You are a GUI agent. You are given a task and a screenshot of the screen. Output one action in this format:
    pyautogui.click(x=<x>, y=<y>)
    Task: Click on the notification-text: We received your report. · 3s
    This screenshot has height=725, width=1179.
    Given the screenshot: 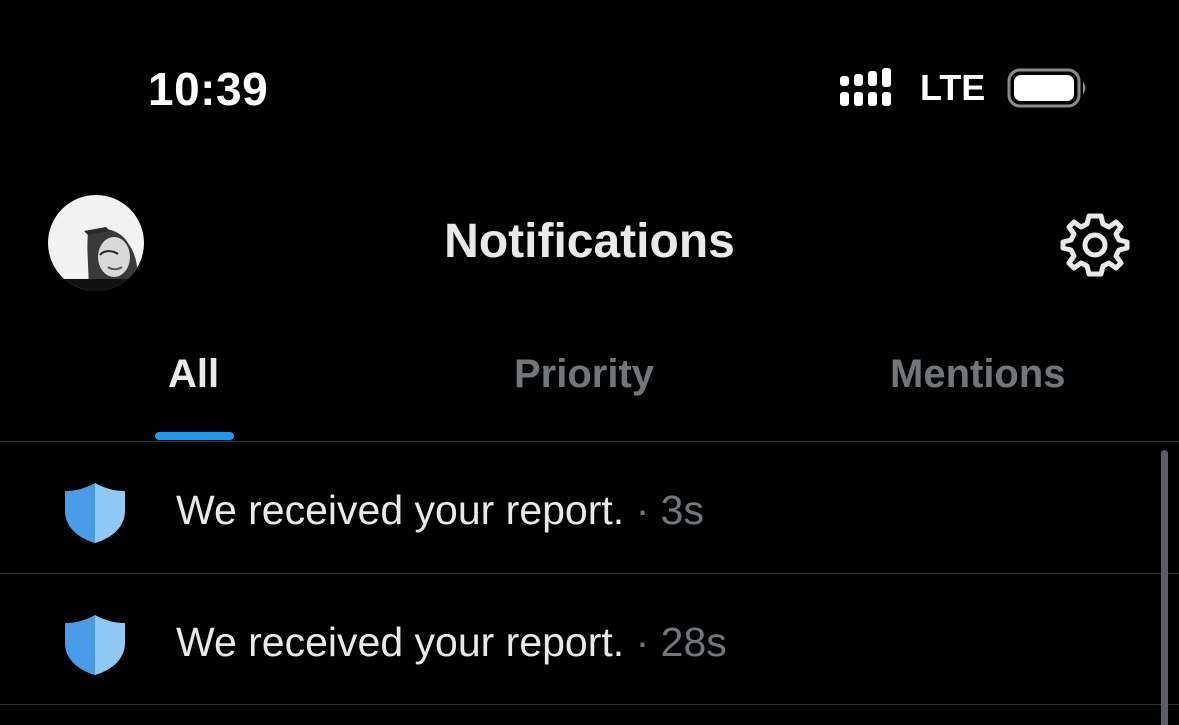 What is the action you would take?
    pyautogui.click(x=440, y=510)
    